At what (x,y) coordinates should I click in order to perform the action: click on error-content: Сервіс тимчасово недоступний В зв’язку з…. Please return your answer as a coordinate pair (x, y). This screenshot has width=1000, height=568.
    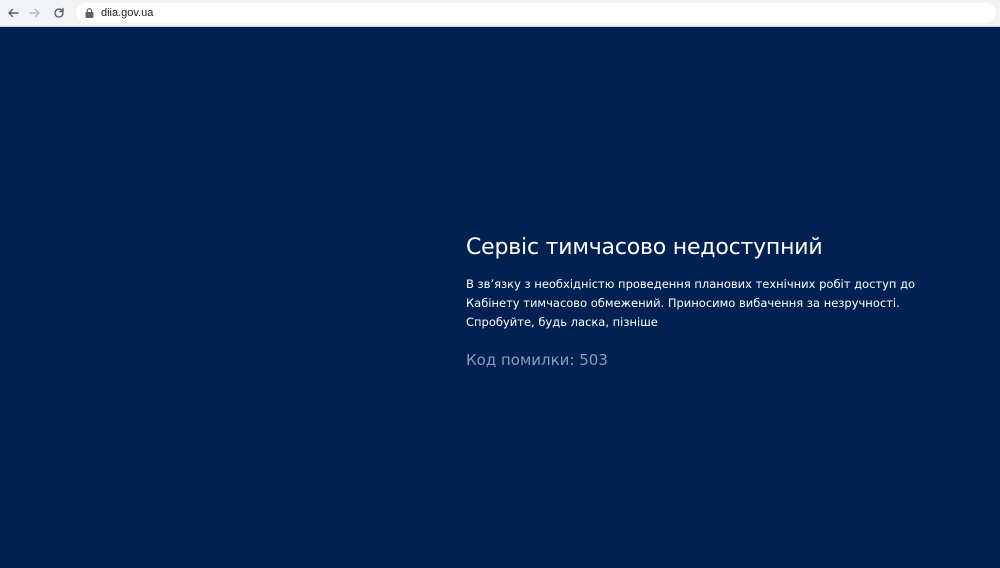
    Looking at the image, I should click on (716, 302).